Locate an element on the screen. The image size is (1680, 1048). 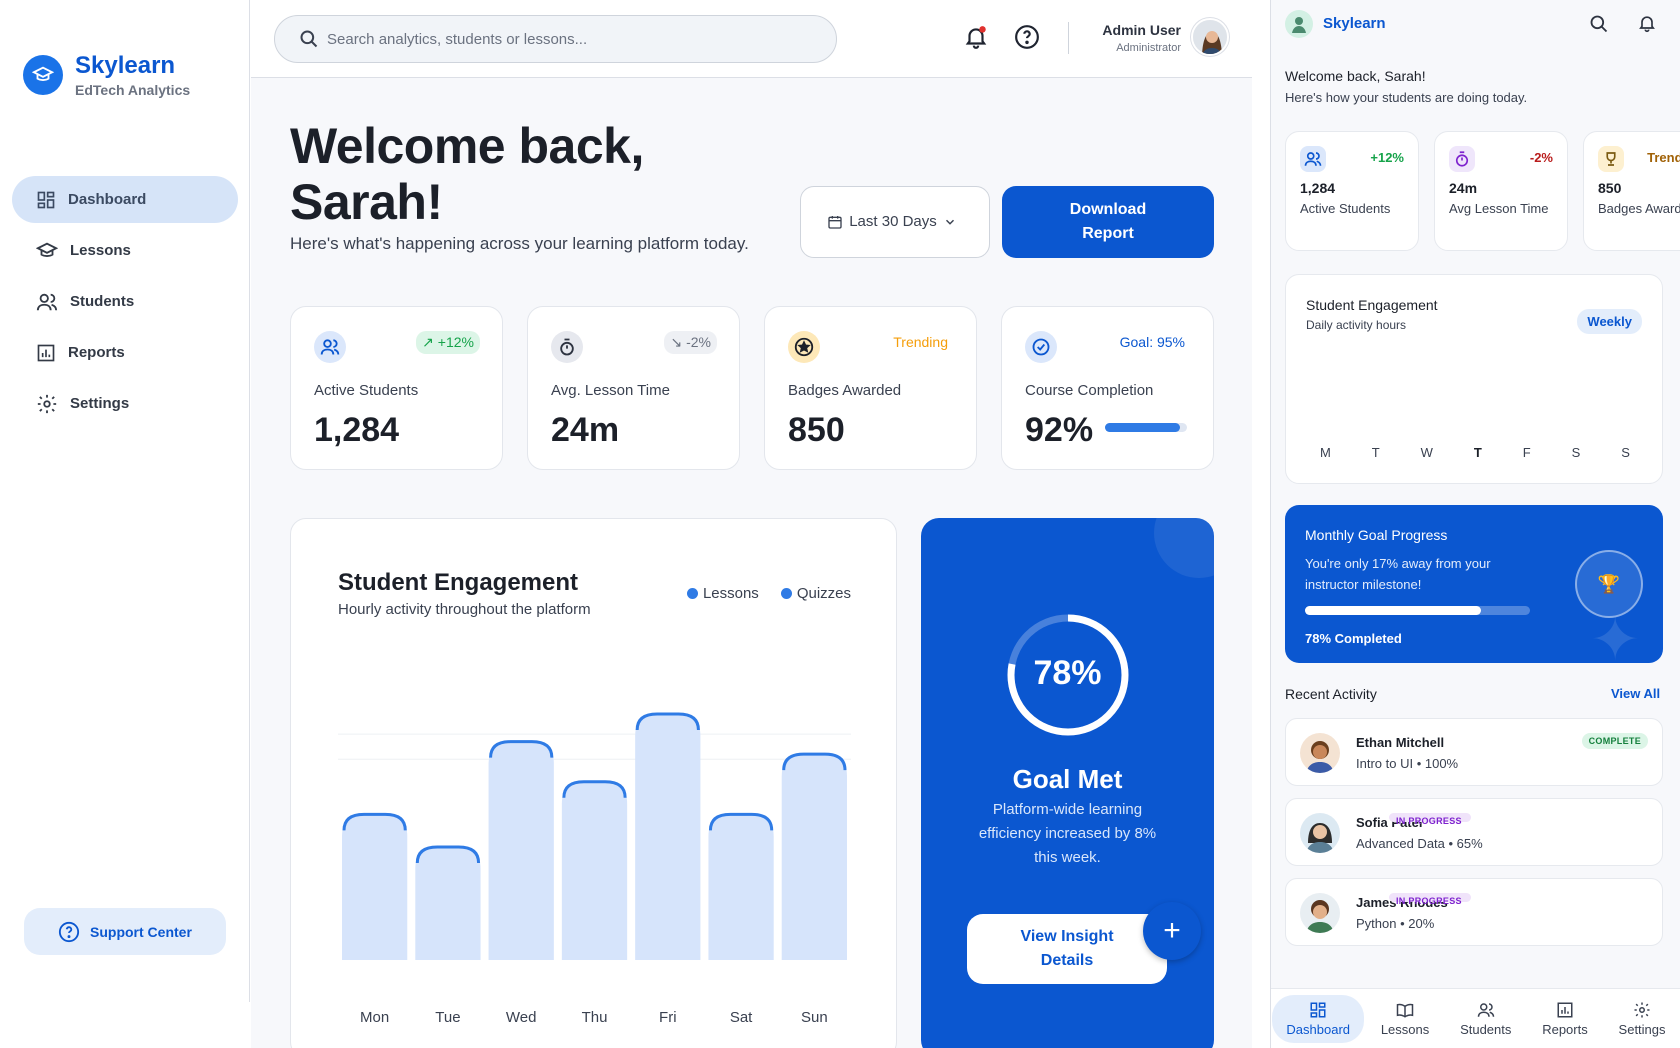
help-button is located at coordinates (1027, 37).